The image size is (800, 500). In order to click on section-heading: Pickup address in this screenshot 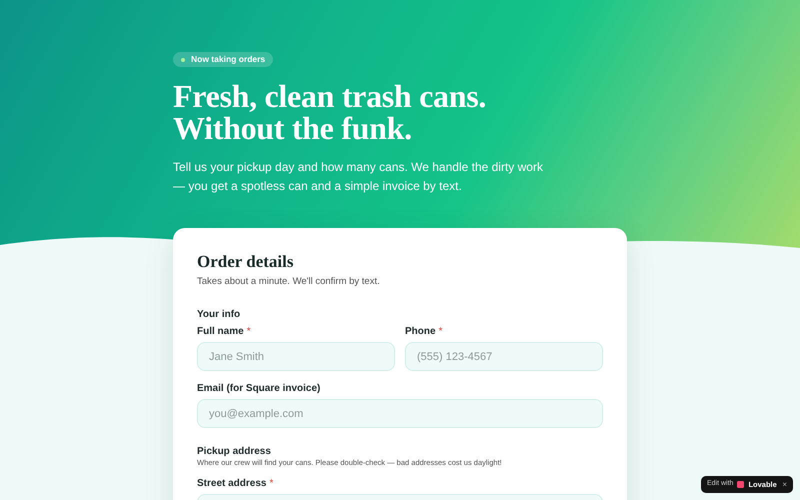, I will do `click(234, 452)`.